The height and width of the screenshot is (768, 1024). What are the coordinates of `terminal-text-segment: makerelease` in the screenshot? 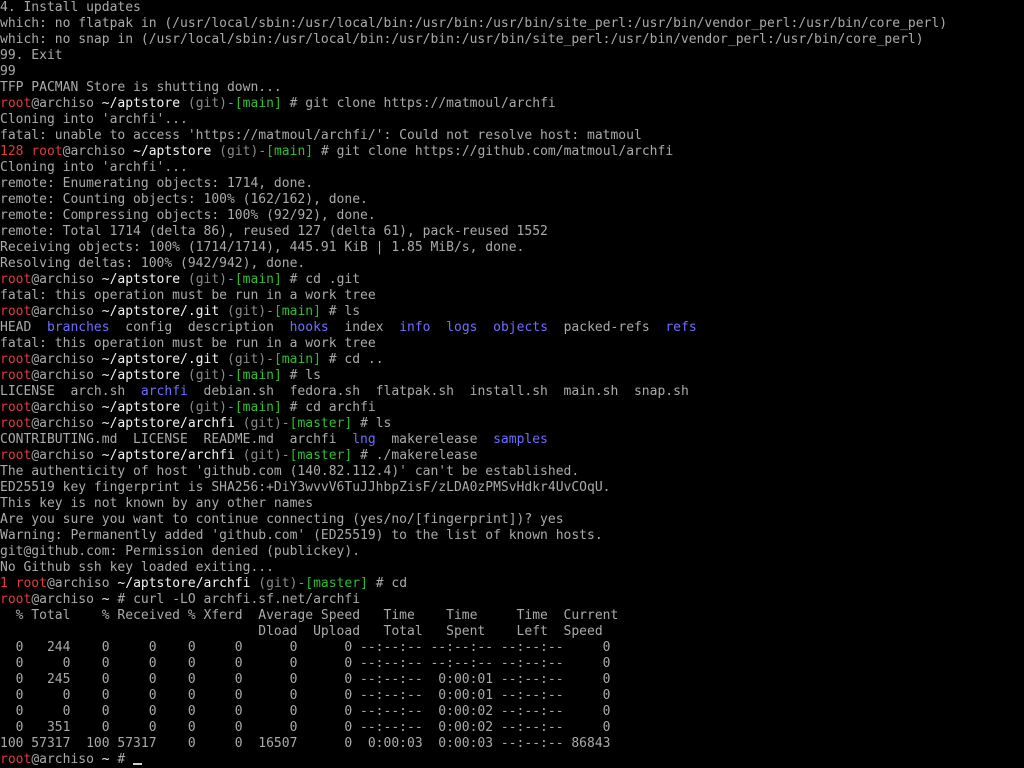 It's located at (434, 439).